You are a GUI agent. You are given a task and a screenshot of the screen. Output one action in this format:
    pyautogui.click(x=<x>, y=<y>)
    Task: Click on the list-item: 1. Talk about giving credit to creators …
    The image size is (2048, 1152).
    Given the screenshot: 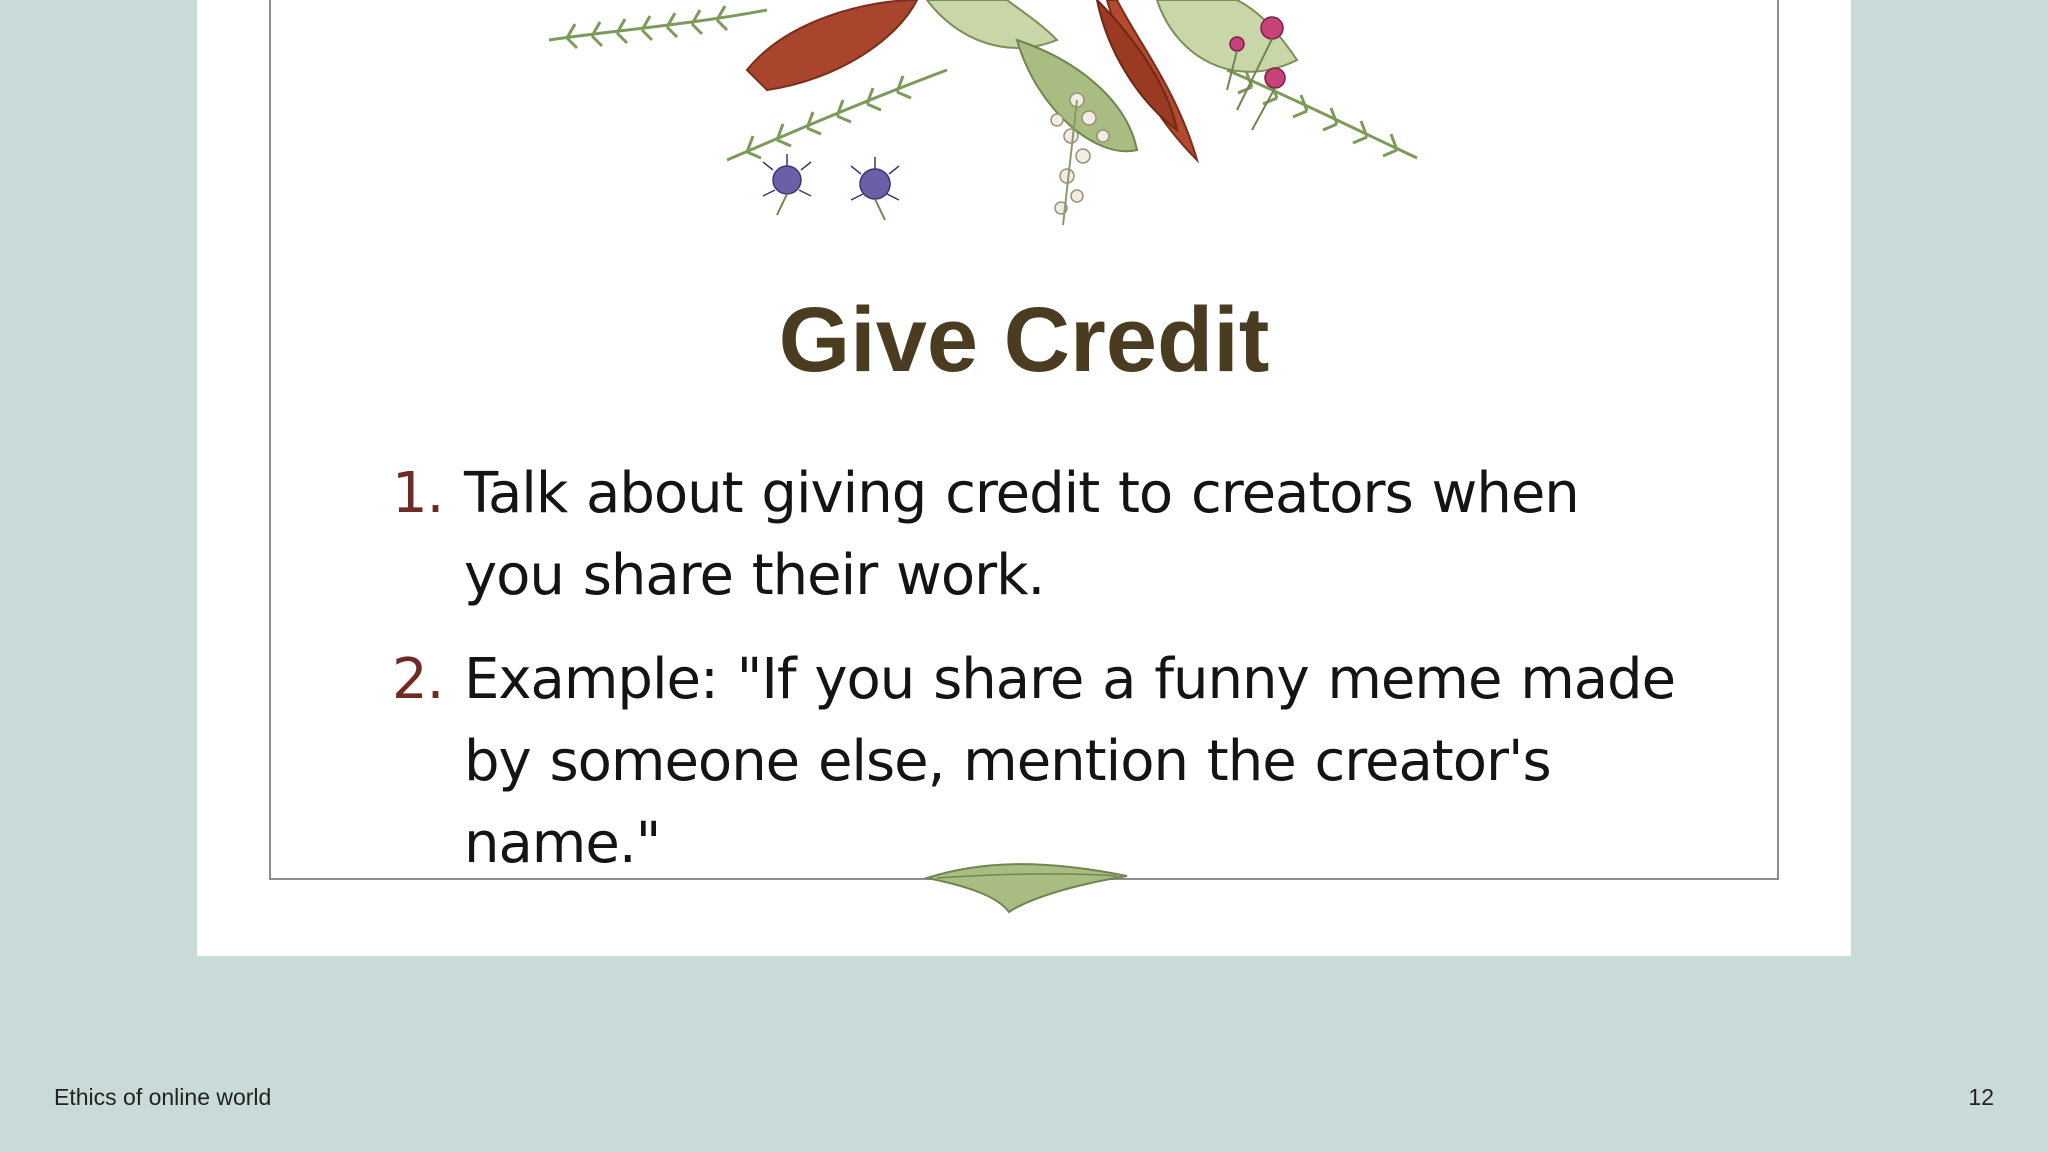 What is the action you would take?
    pyautogui.click(x=1042, y=535)
    